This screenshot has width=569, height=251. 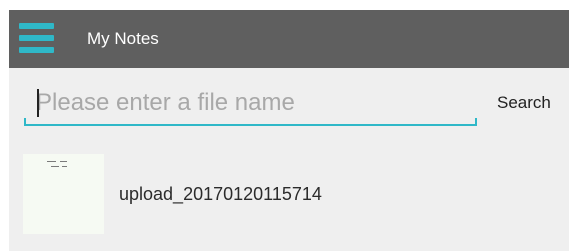 I want to click on file-name-search-input, so click(x=250, y=103).